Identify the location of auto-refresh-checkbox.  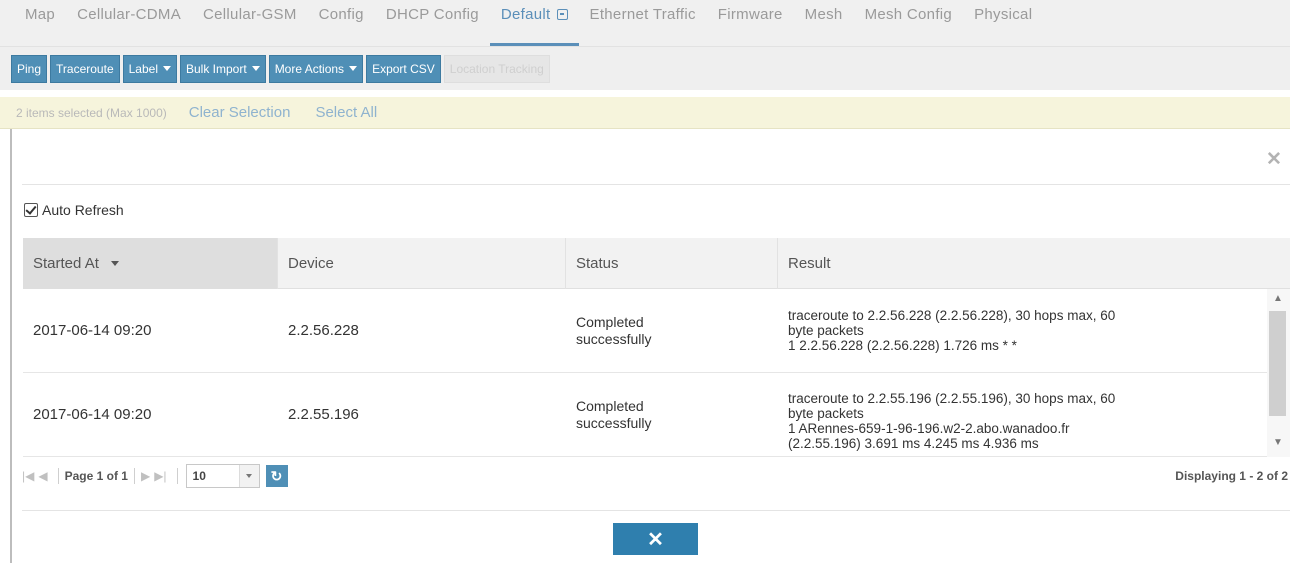
(31, 210).